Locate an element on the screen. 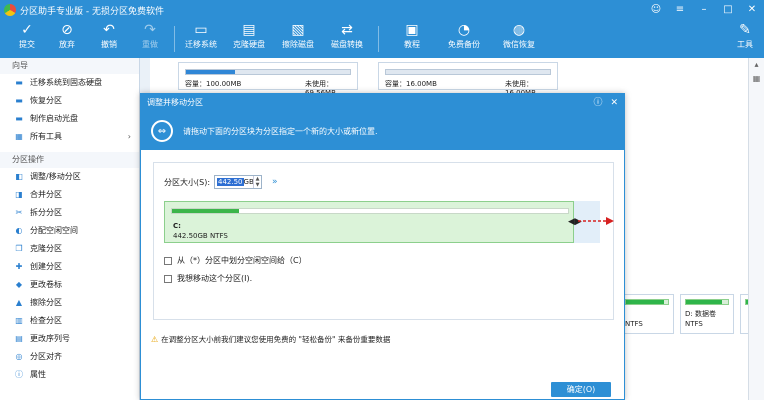  undo-icon: ↶ is located at coordinates (109, 30).